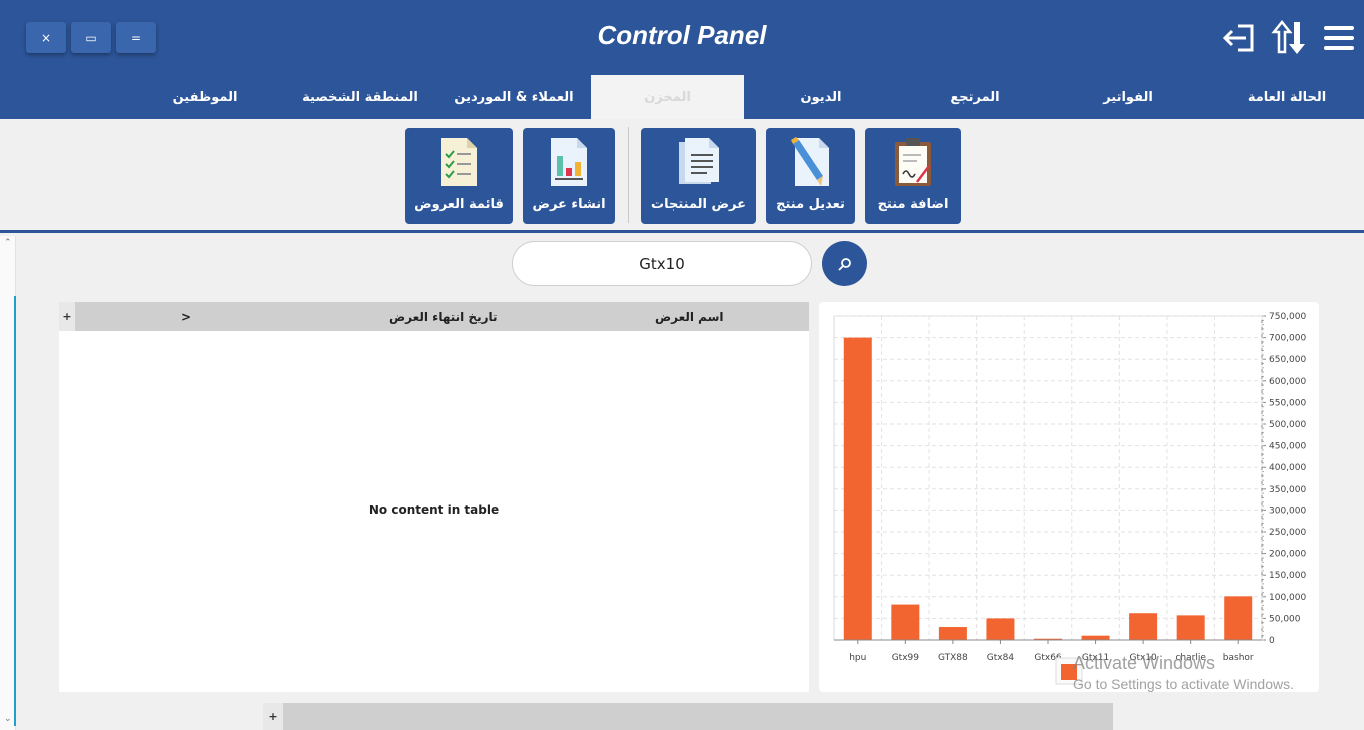 Image resolution: width=1364 pixels, height=730 pixels. What do you see at coordinates (1287, 339) in the screenshot?
I see `y-tick-label: 700,000` at bounding box center [1287, 339].